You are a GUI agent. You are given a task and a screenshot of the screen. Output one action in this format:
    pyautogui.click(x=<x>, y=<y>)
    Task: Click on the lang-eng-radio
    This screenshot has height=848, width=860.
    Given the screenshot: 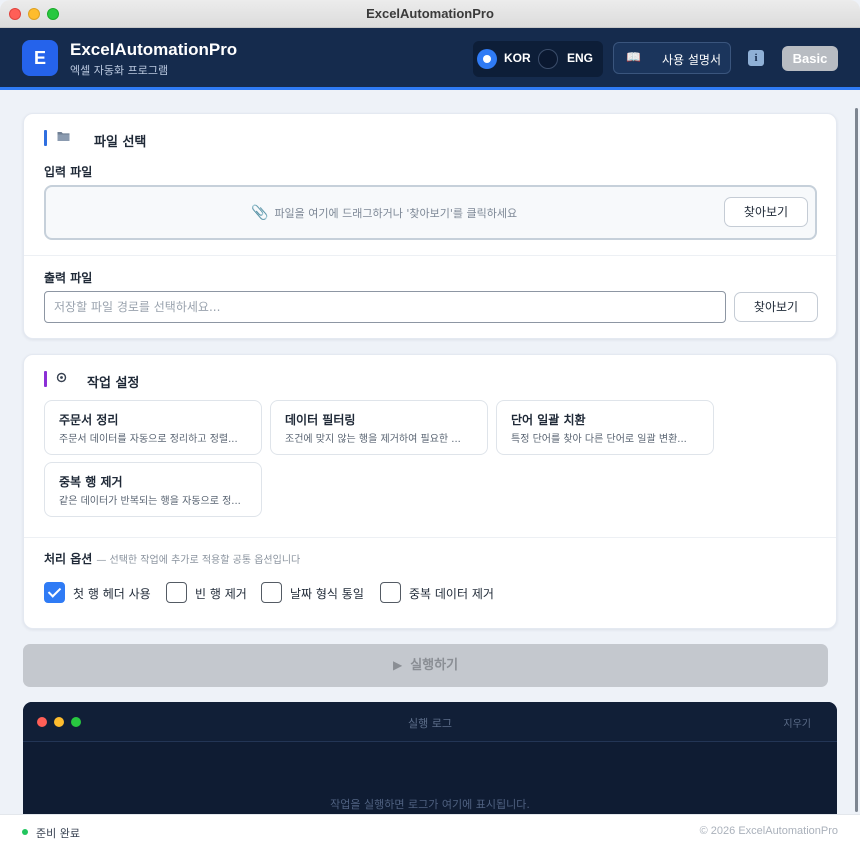 What is the action you would take?
    pyautogui.click(x=548, y=59)
    